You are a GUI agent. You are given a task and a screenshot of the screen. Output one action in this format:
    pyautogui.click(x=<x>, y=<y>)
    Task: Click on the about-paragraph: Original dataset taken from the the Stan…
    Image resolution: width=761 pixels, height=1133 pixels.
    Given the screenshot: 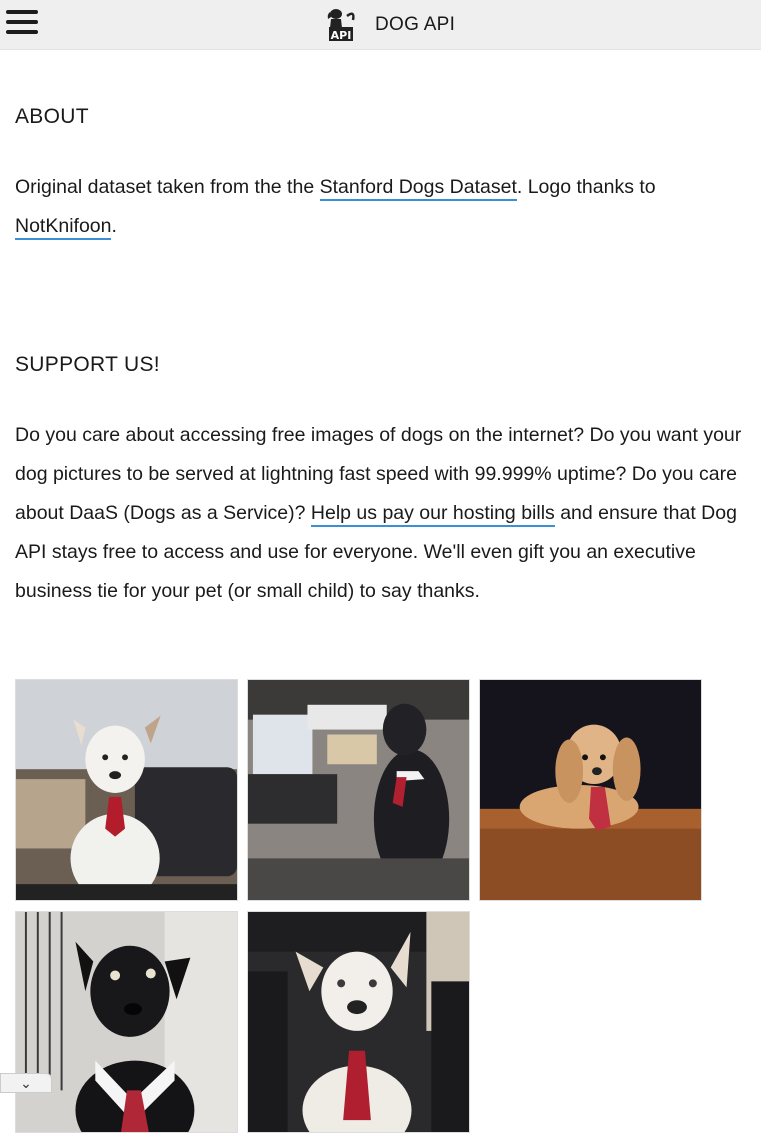 What is the action you would take?
    pyautogui.click(x=385, y=207)
    